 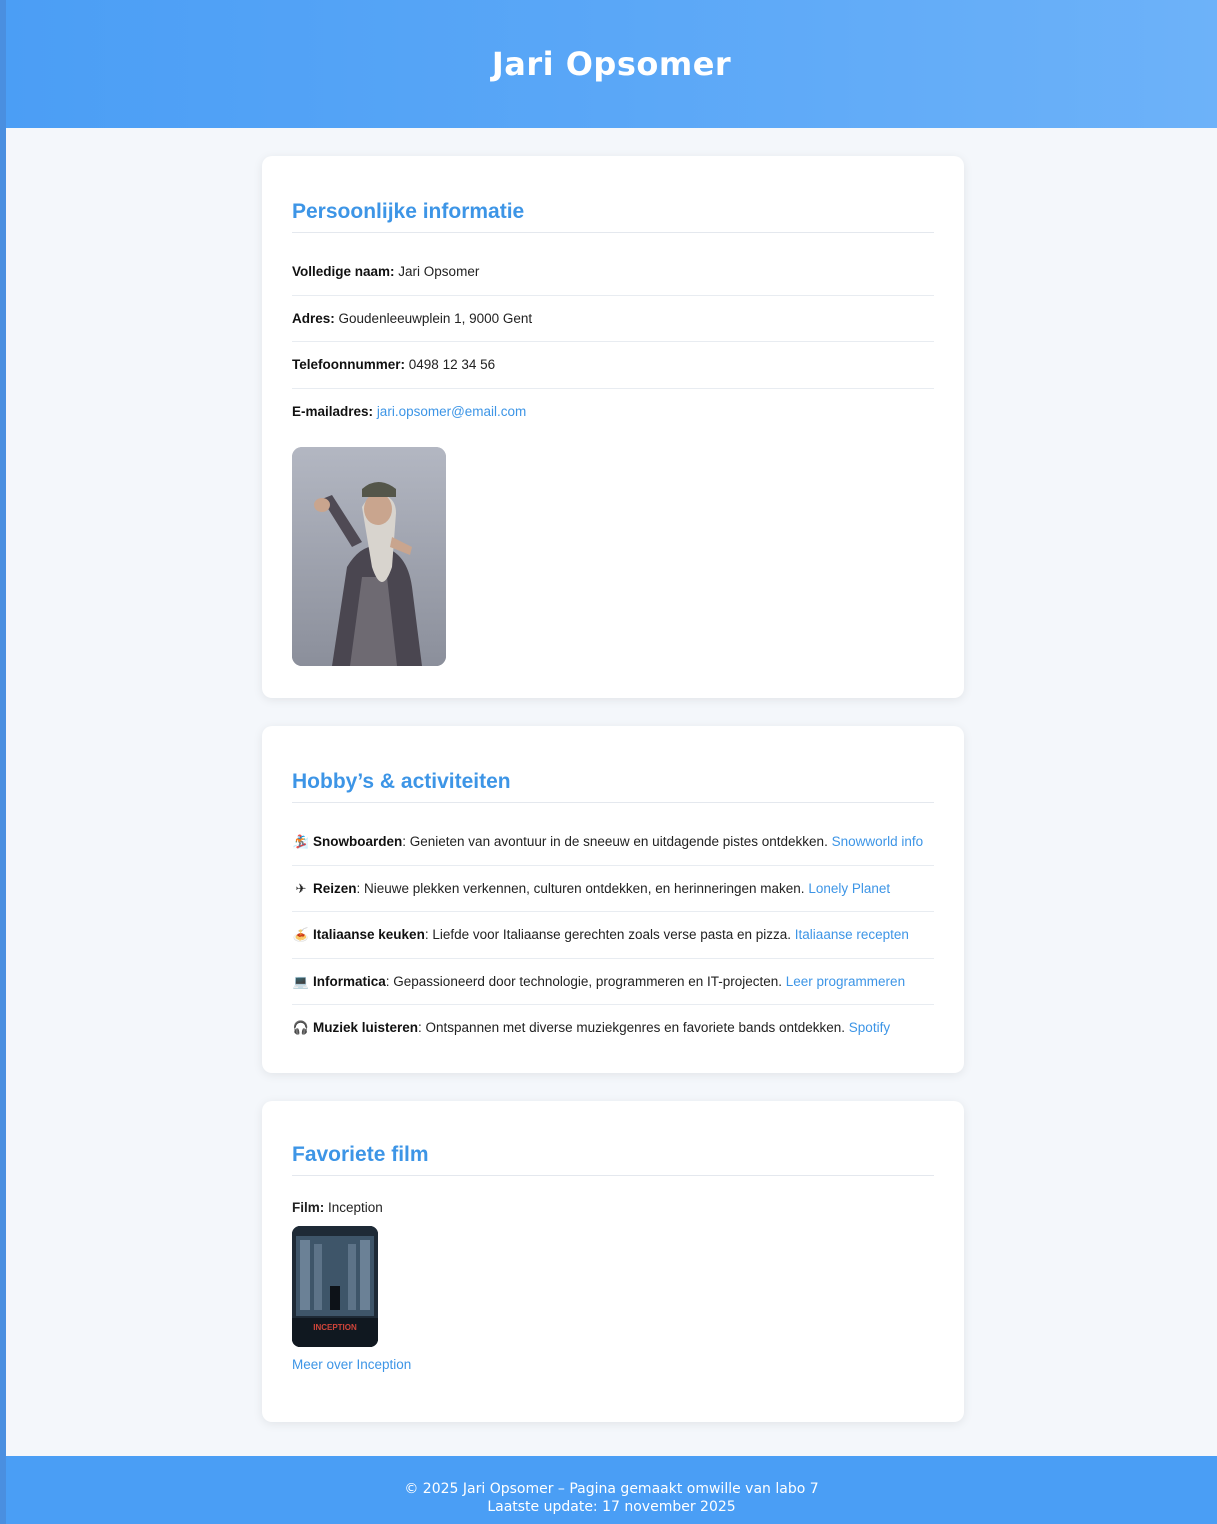 What do you see at coordinates (878, 841) in the screenshot?
I see `hobby-link: Snowworld info` at bounding box center [878, 841].